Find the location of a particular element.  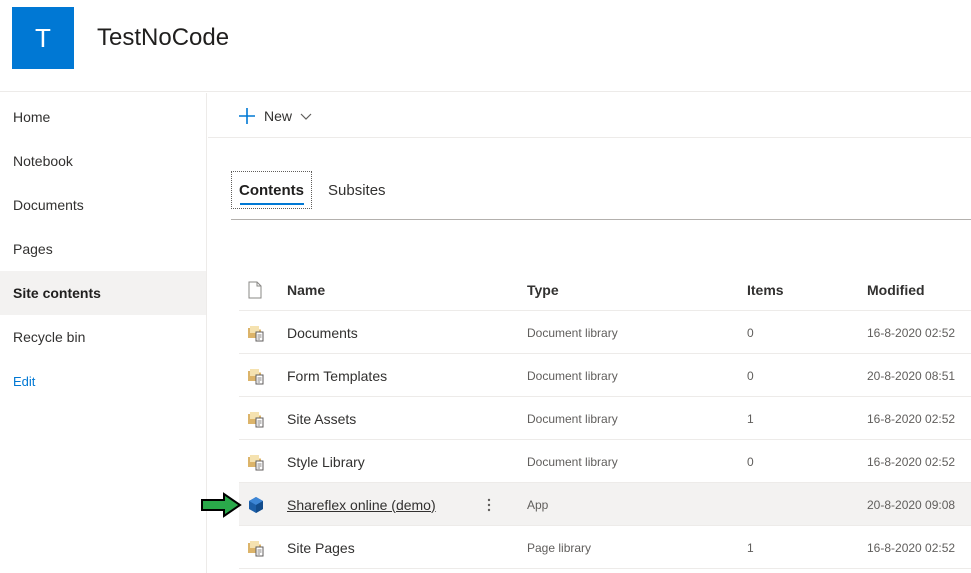

content-tabs: Contents Subsites is located at coordinates (601, 195).